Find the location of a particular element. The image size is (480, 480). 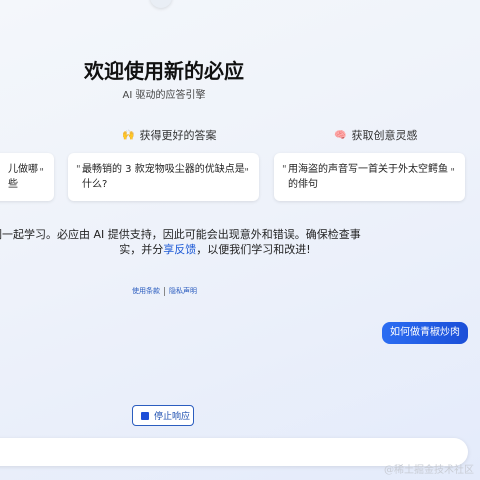

feature-heading-creative-inspiration: 🧠 获取创意灵感 is located at coordinates (375, 135).